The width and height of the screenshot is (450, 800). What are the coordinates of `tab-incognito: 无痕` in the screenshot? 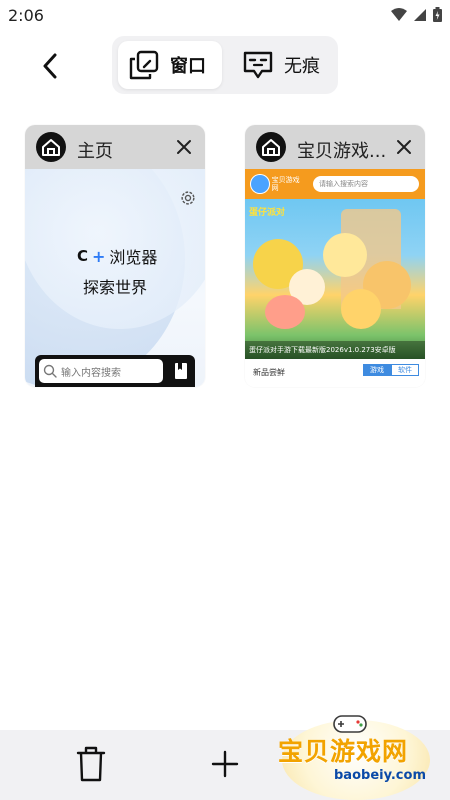 It's located at (282, 65).